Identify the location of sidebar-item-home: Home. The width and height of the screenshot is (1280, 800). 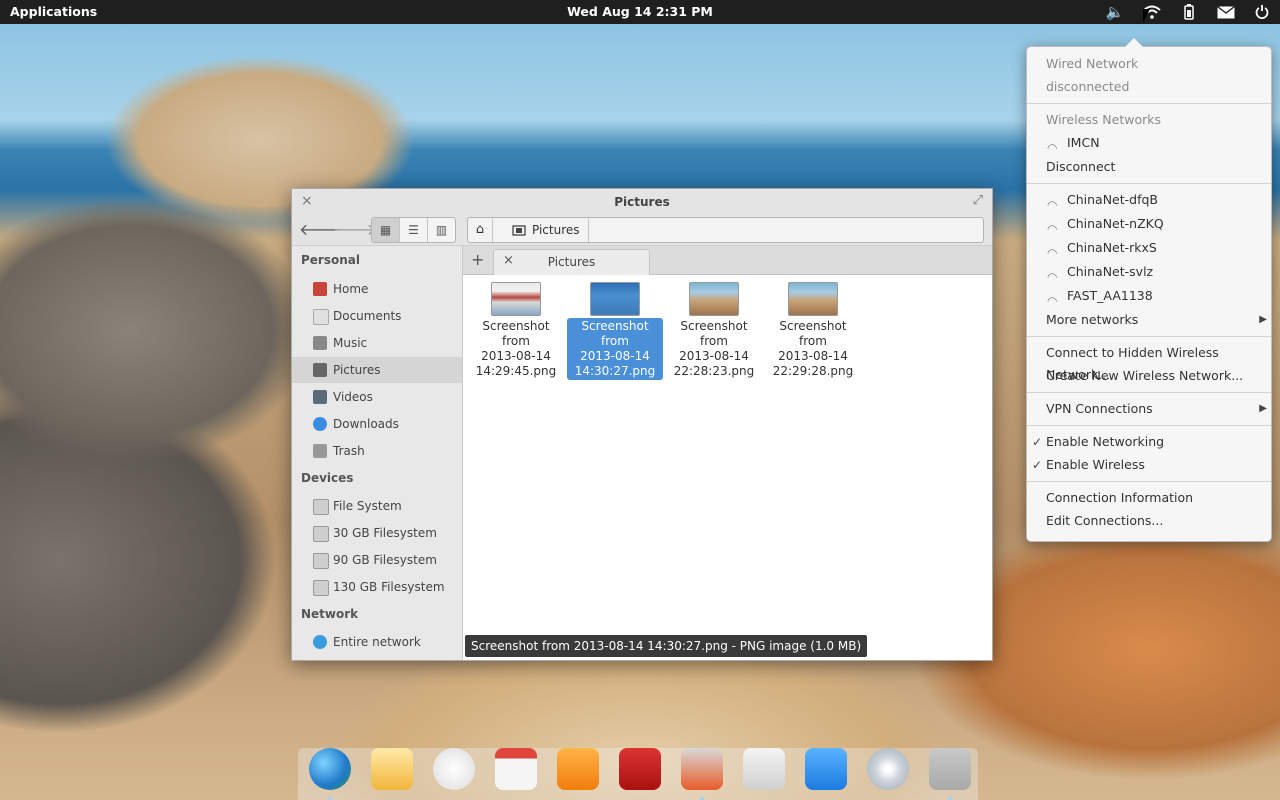
(377, 289).